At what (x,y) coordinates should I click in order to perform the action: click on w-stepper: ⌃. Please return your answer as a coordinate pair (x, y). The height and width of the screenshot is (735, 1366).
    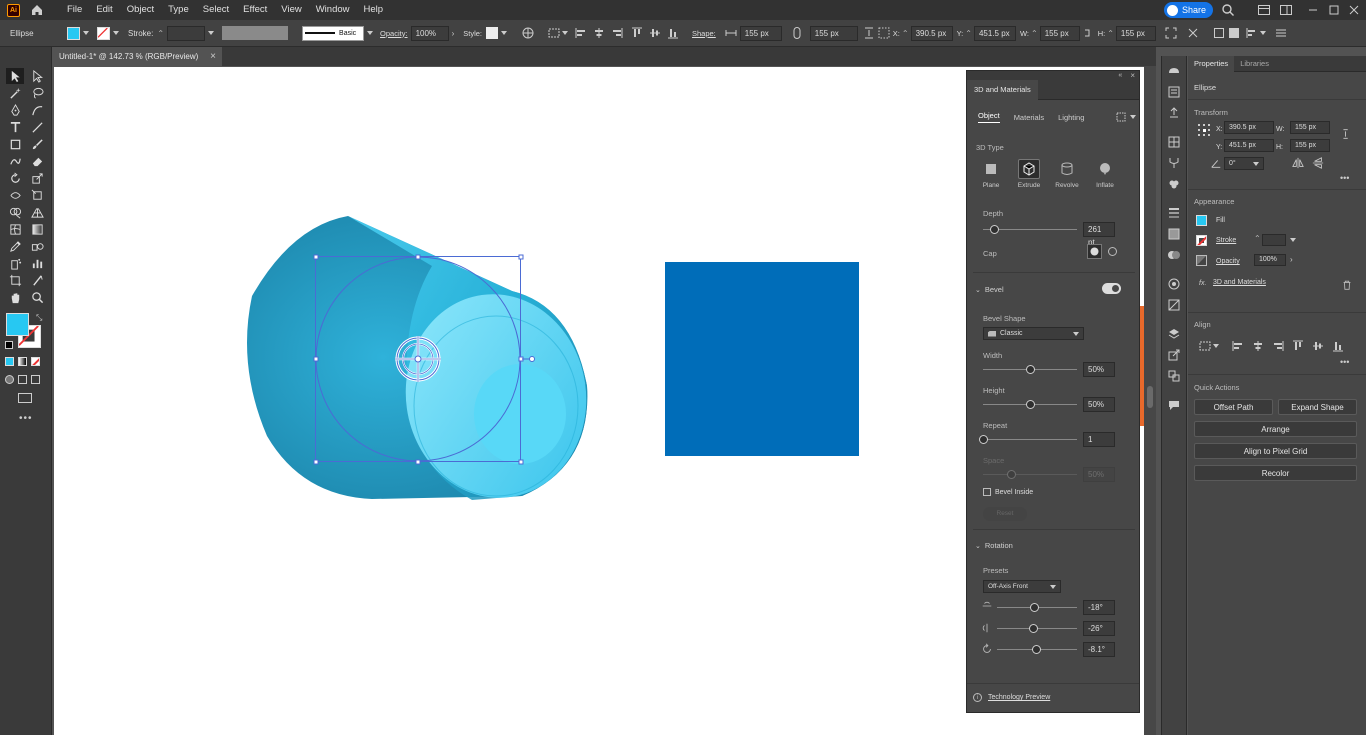
    Looking at the image, I should click on (1034, 33).